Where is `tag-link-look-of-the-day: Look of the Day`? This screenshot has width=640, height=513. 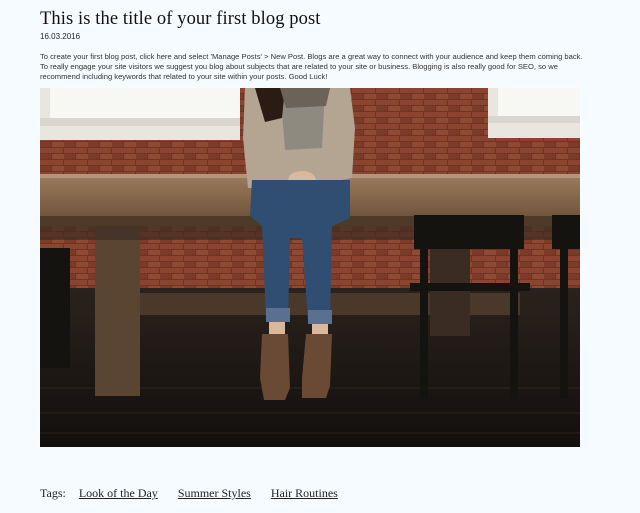
tag-link-look-of-the-day: Look of the Day is located at coordinates (118, 493).